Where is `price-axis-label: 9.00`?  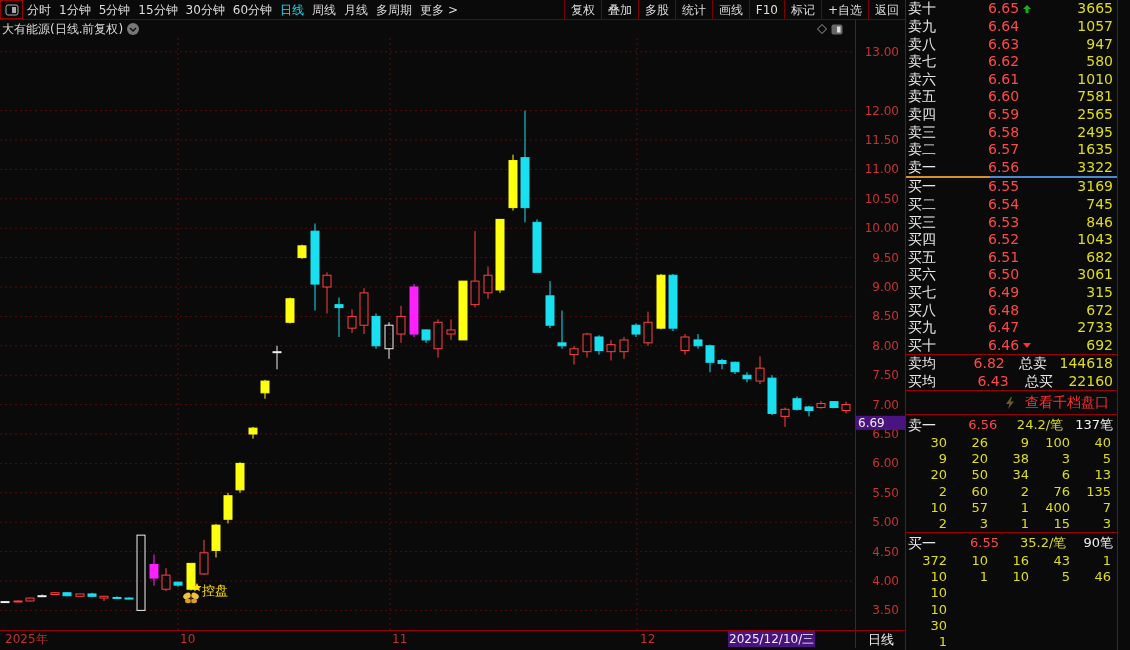
price-axis-label: 9.00 is located at coordinates (885, 287).